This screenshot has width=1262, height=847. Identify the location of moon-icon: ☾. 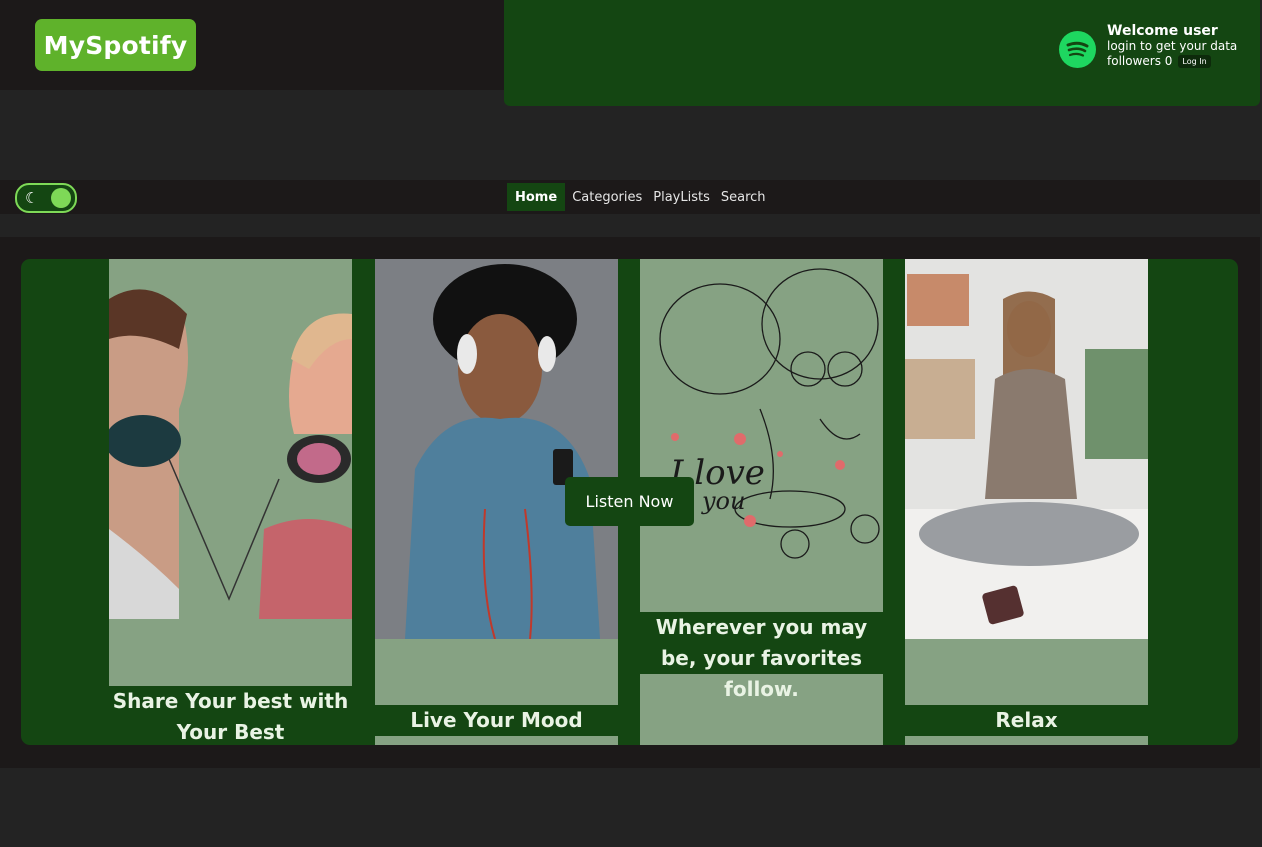
(32, 198).